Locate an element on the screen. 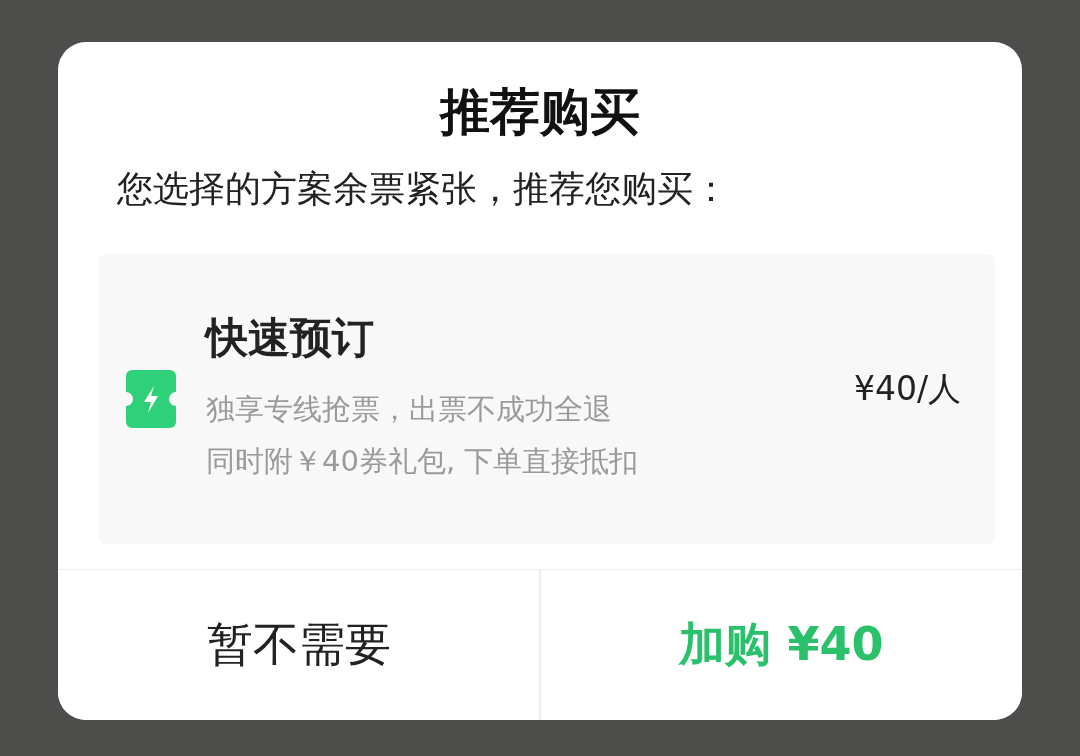  option-description: 独享专线抢票，出票不成功全退 is located at coordinates (409, 409).